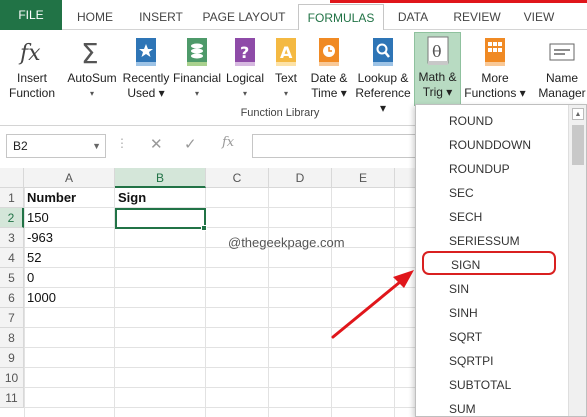 This screenshot has height=417, width=587. What do you see at coordinates (160, 178) in the screenshot?
I see `column-header-b: B` at bounding box center [160, 178].